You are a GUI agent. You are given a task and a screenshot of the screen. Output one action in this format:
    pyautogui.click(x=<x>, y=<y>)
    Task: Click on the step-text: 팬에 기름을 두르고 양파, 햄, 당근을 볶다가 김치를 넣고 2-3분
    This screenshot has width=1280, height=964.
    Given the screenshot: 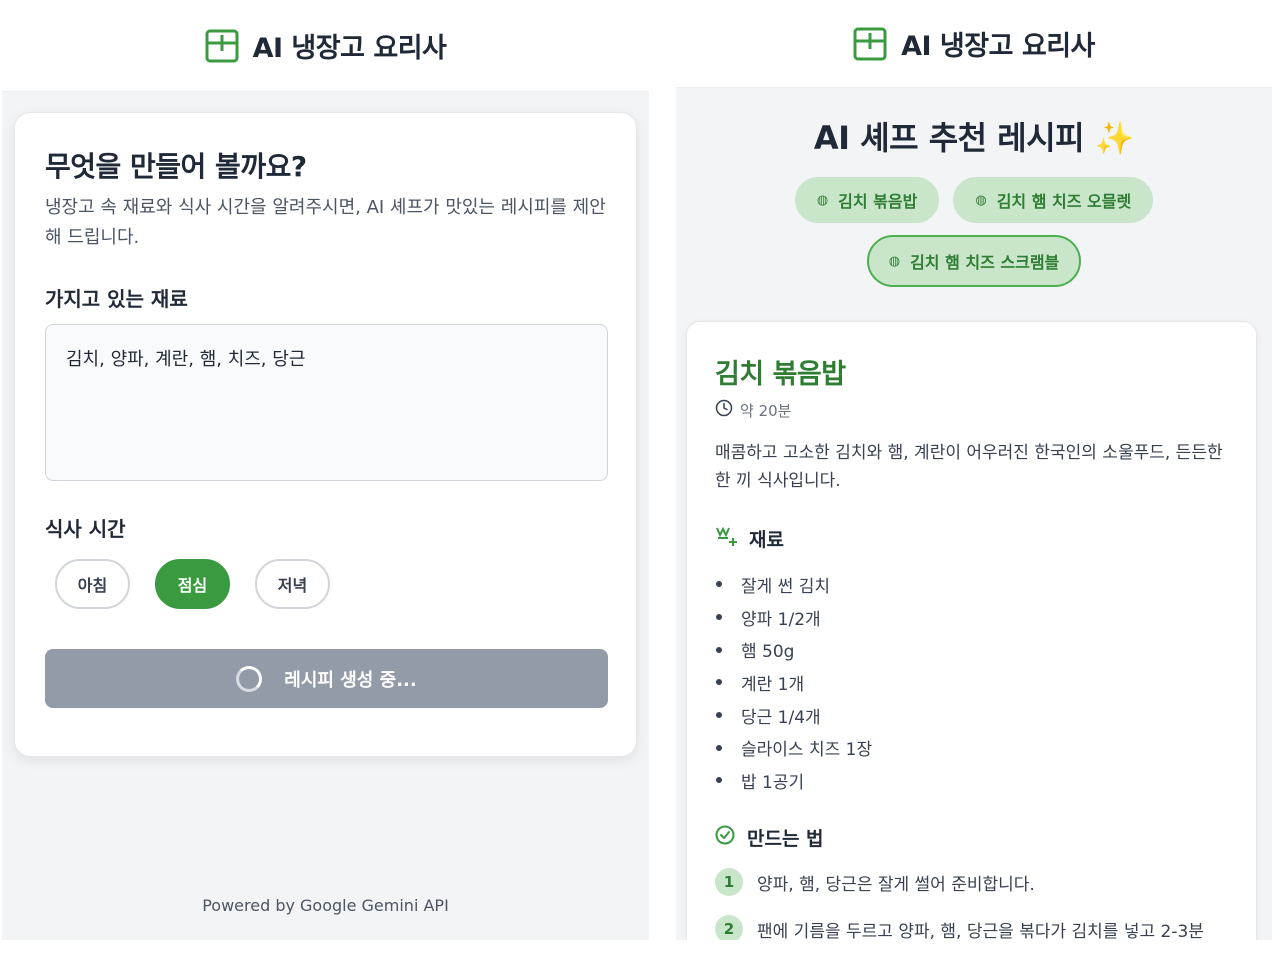 What is the action you would take?
    pyautogui.click(x=980, y=931)
    